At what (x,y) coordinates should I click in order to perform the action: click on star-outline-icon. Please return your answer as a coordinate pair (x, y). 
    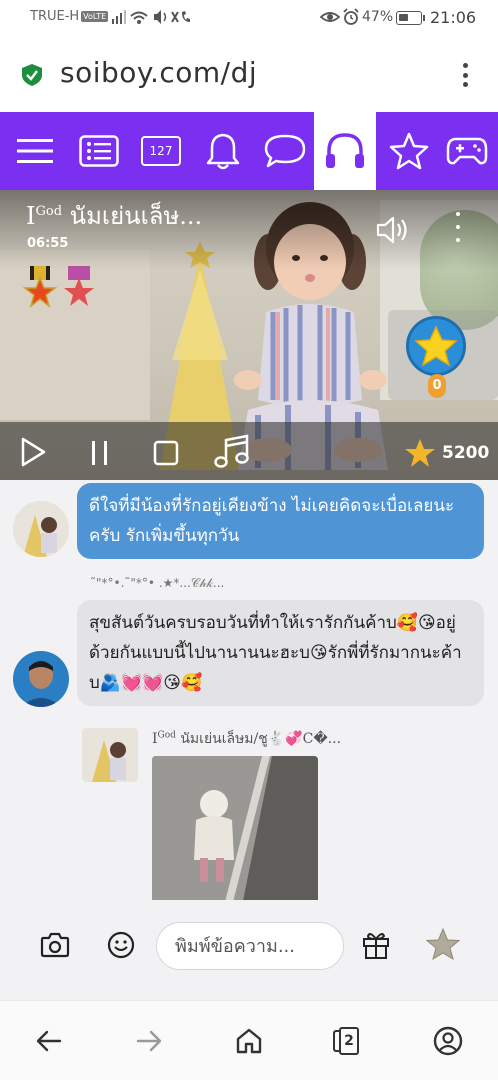
    Looking at the image, I should click on (409, 151).